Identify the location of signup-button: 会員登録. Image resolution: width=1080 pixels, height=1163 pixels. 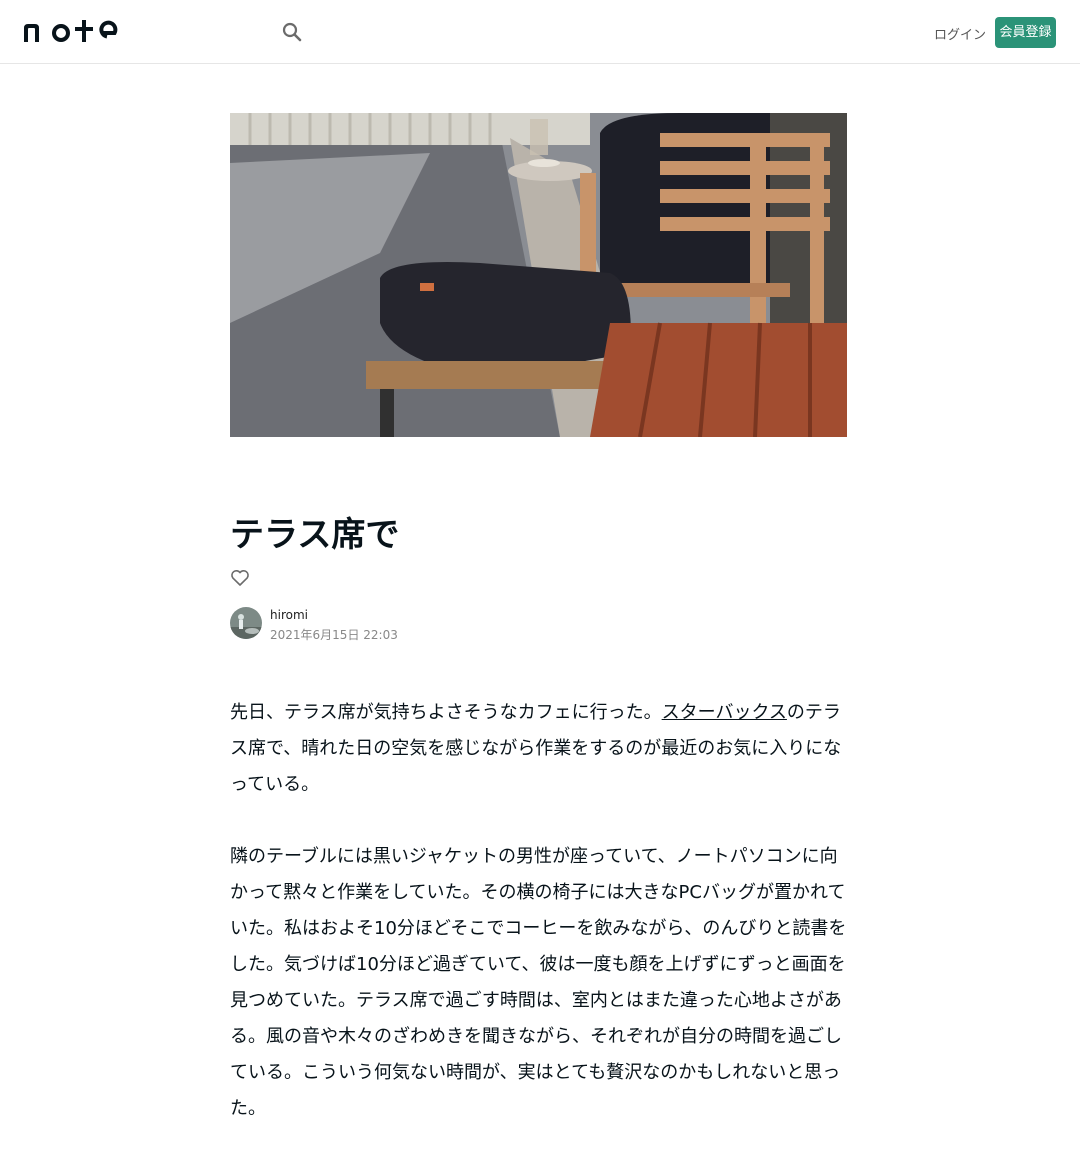
(1025, 32).